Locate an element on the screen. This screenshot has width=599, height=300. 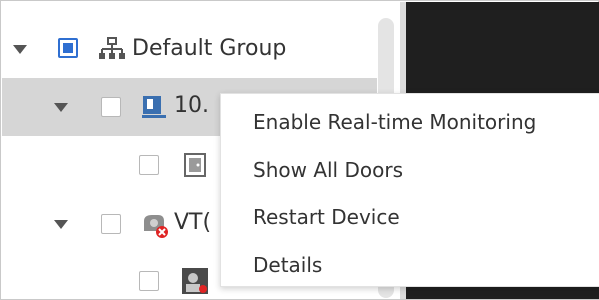
menu-item-enable-realtime-monitoring: Enable Real-time Monitoring is located at coordinates (410, 122).